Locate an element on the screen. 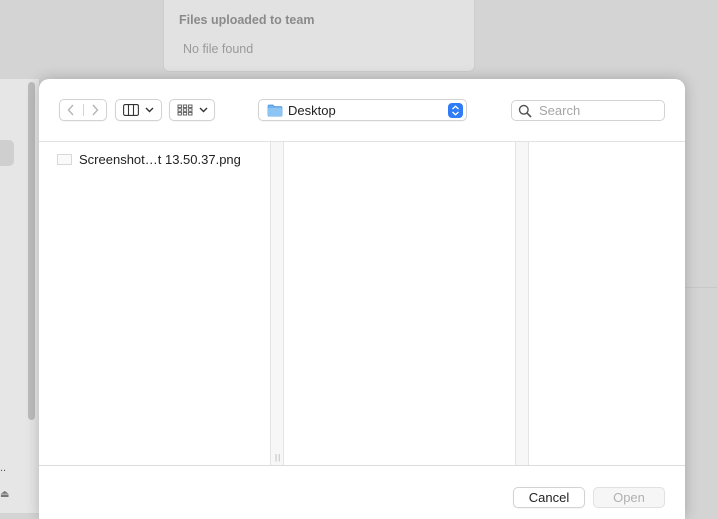  column-resize-handle: || is located at coordinates (277, 303).